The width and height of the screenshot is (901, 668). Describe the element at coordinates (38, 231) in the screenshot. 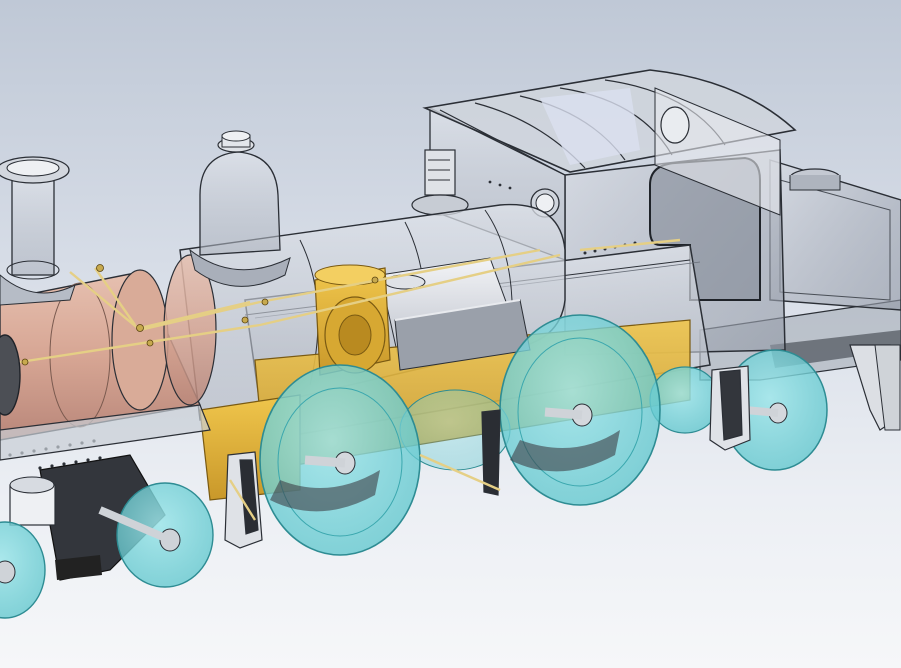

I see `chimney` at that location.